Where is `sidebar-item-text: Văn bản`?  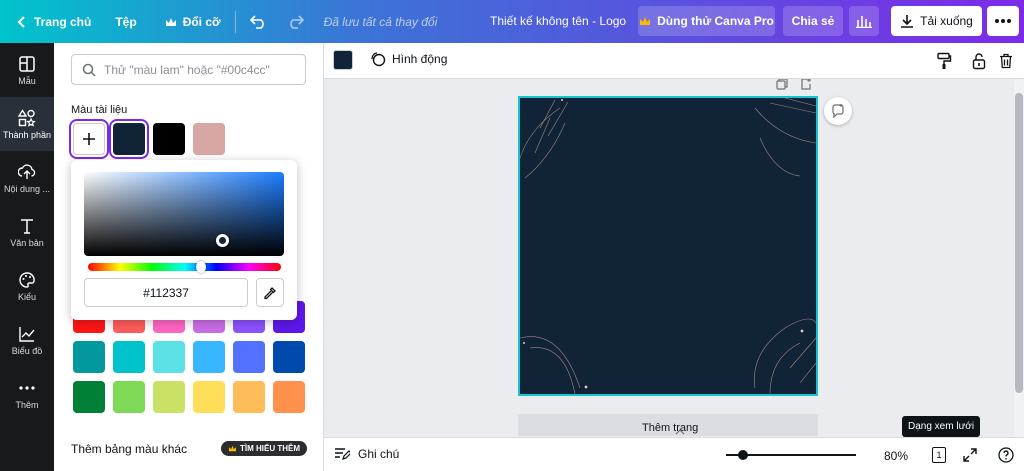
sidebar-item-text: Văn bản is located at coordinates (27, 232).